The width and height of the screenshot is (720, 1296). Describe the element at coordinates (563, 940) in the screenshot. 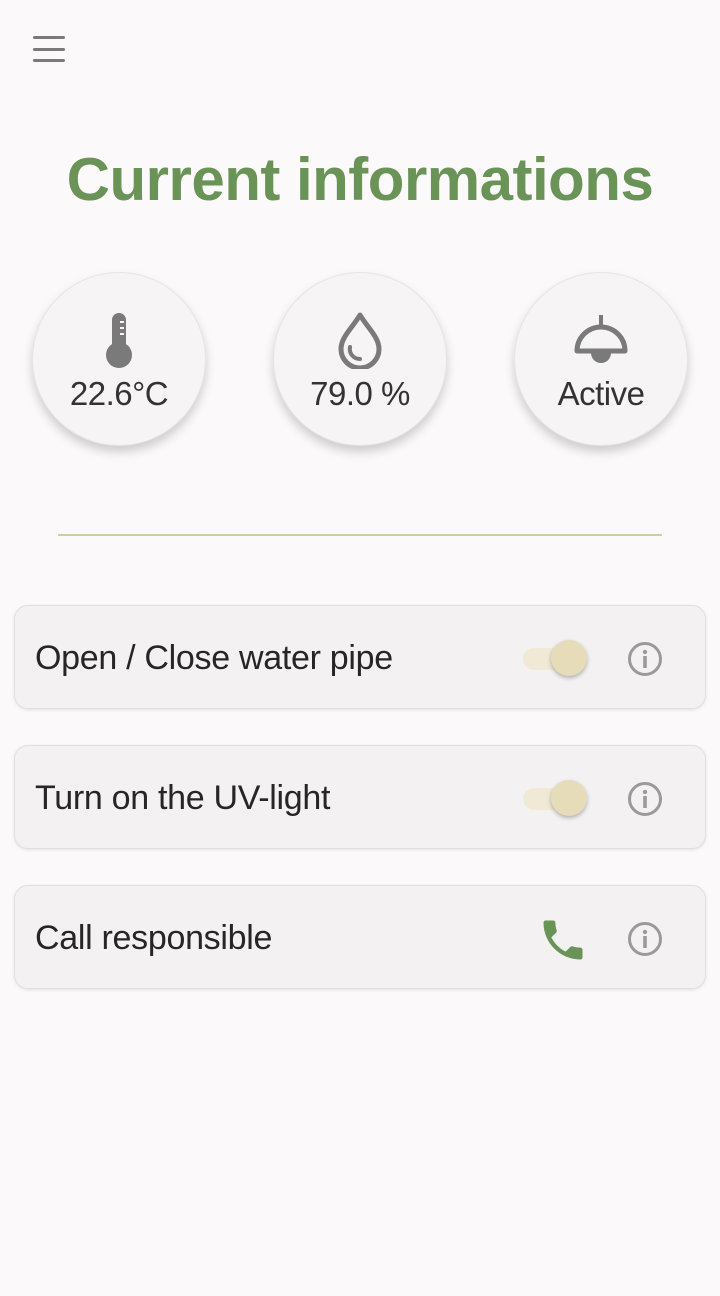

I see `phone-icon` at that location.